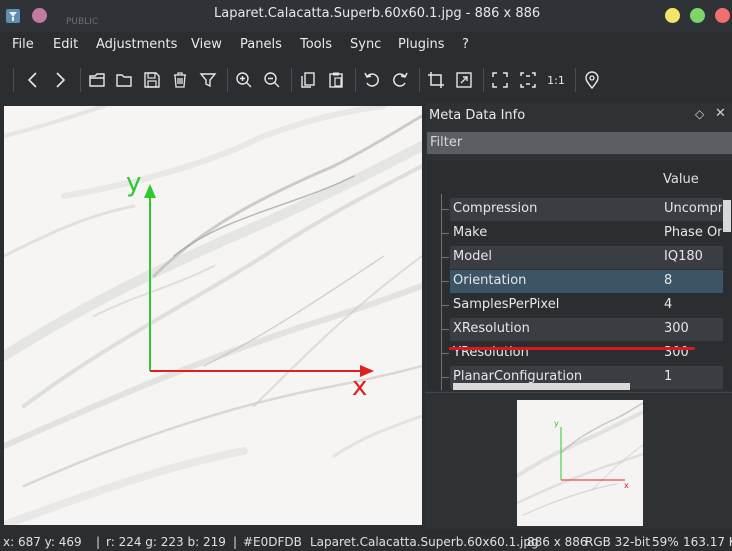  I want to click on close-button, so click(722, 15).